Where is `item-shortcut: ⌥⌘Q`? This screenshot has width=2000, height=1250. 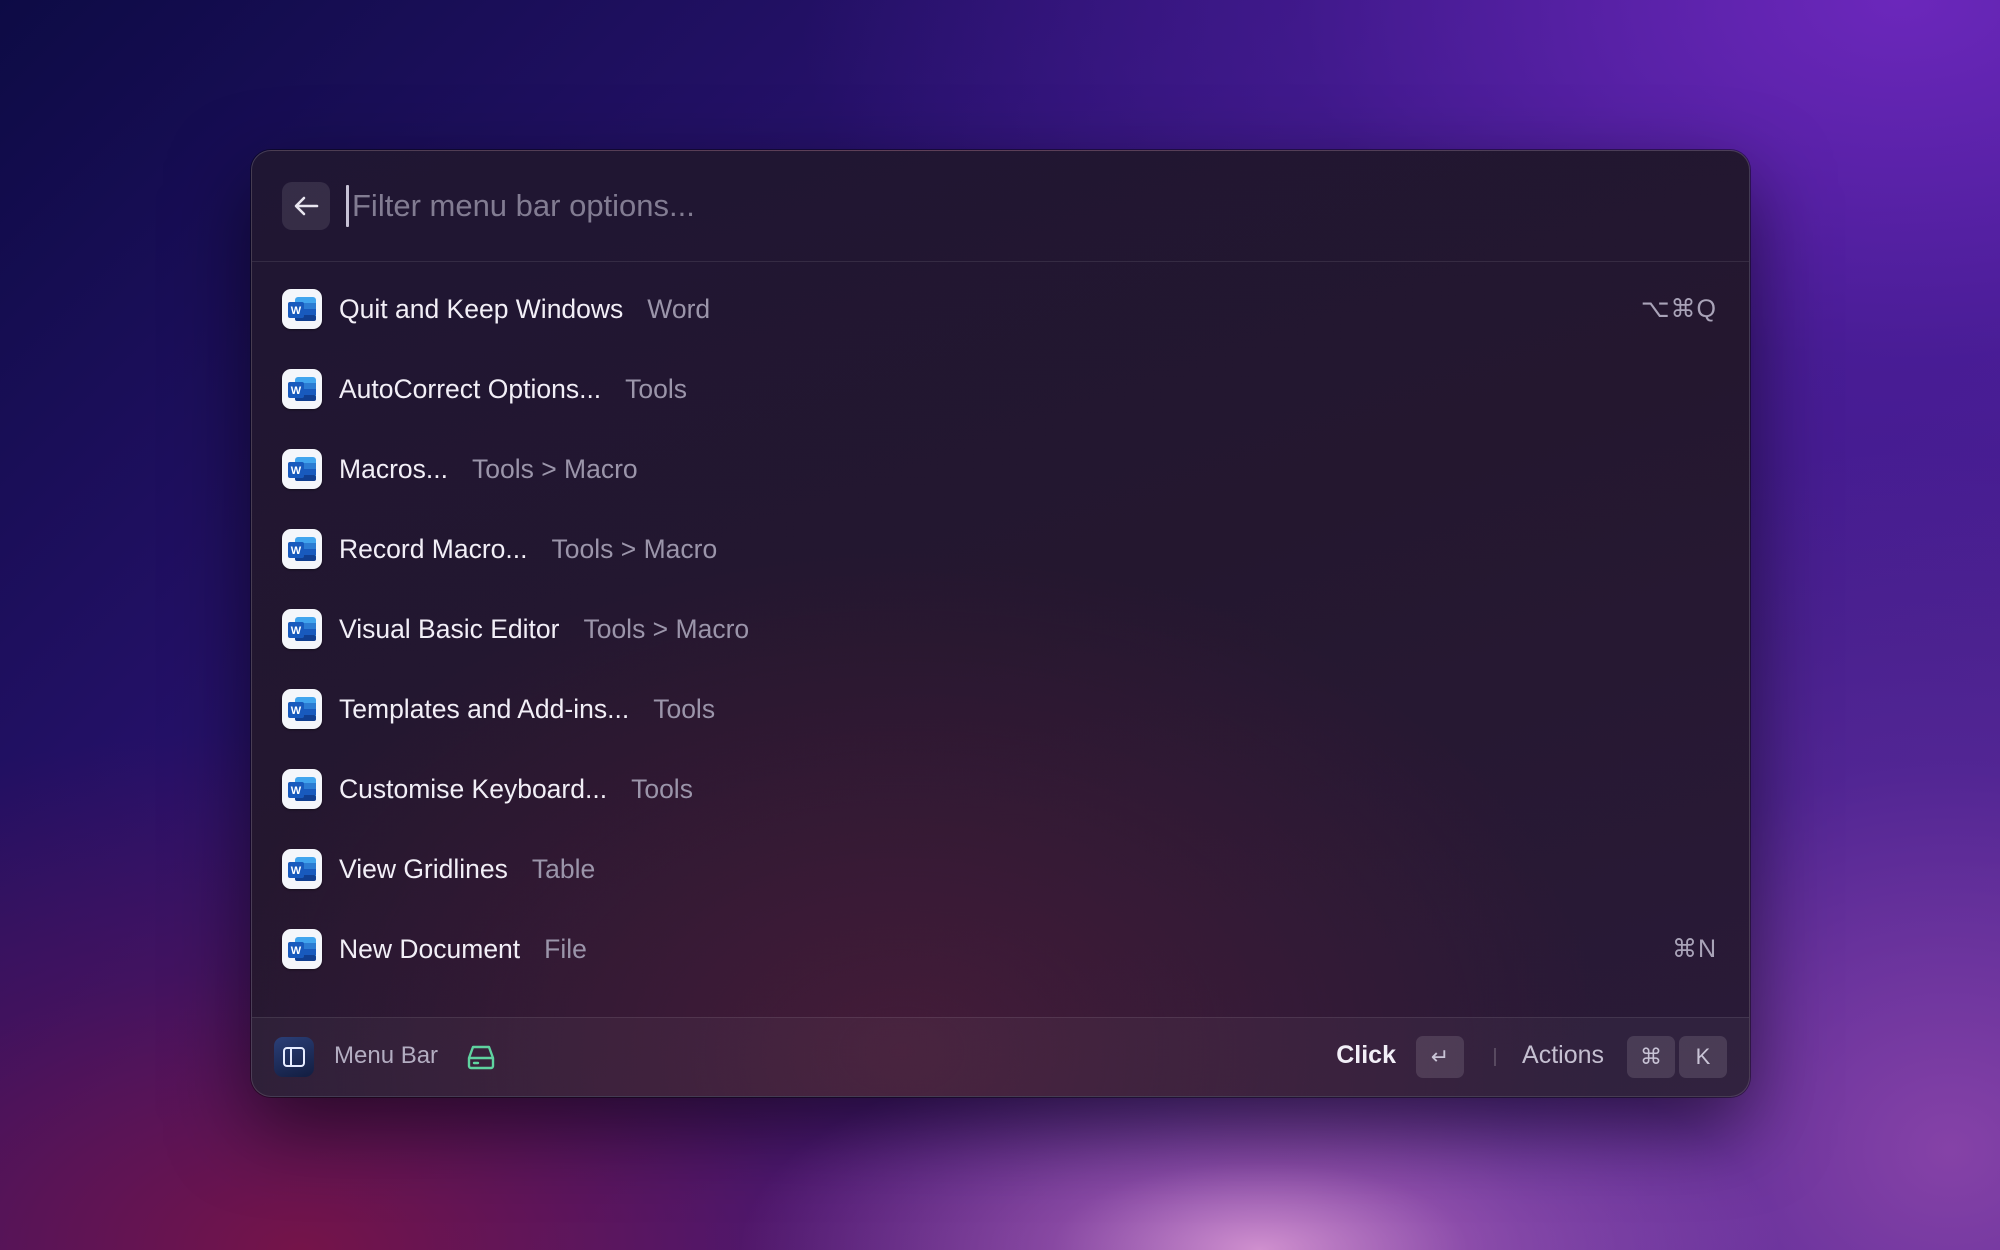 item-shortcut: ⌥⌘Q is located at coordinates (1678, 309).